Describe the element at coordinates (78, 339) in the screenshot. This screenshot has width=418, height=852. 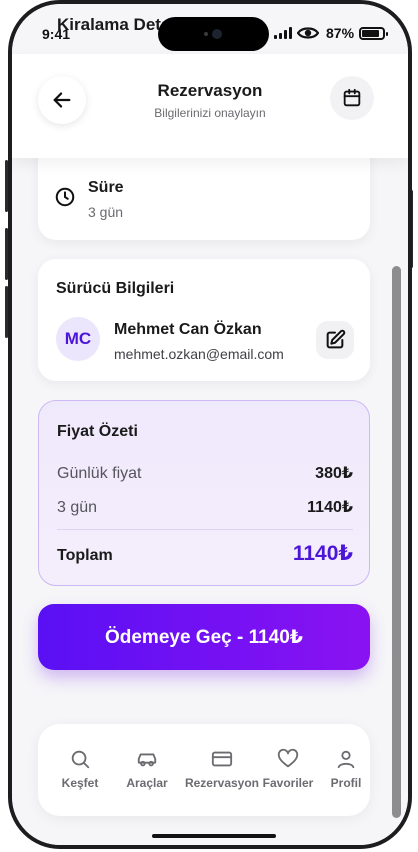
I see `avatar: MC` at that location.